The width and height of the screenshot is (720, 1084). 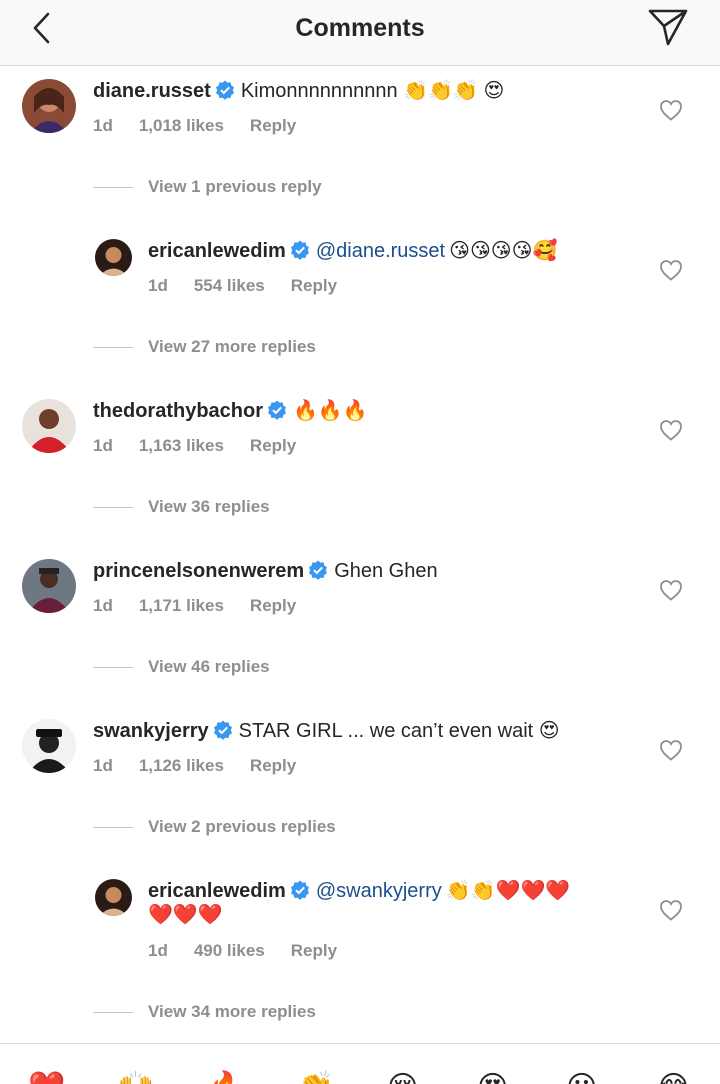 What do you see at coordinates (198, 571) in the screenshot?
I see `username: princenelsonenwerem` at bounding box center [198, 571].